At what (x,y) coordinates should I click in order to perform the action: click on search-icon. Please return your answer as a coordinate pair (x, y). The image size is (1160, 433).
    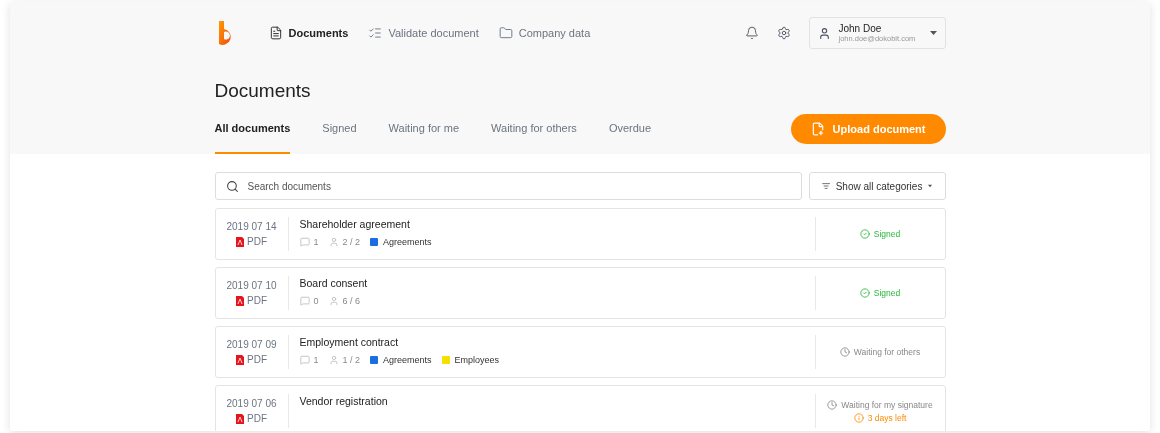
    Looking at the image, I should click on (232, 186).